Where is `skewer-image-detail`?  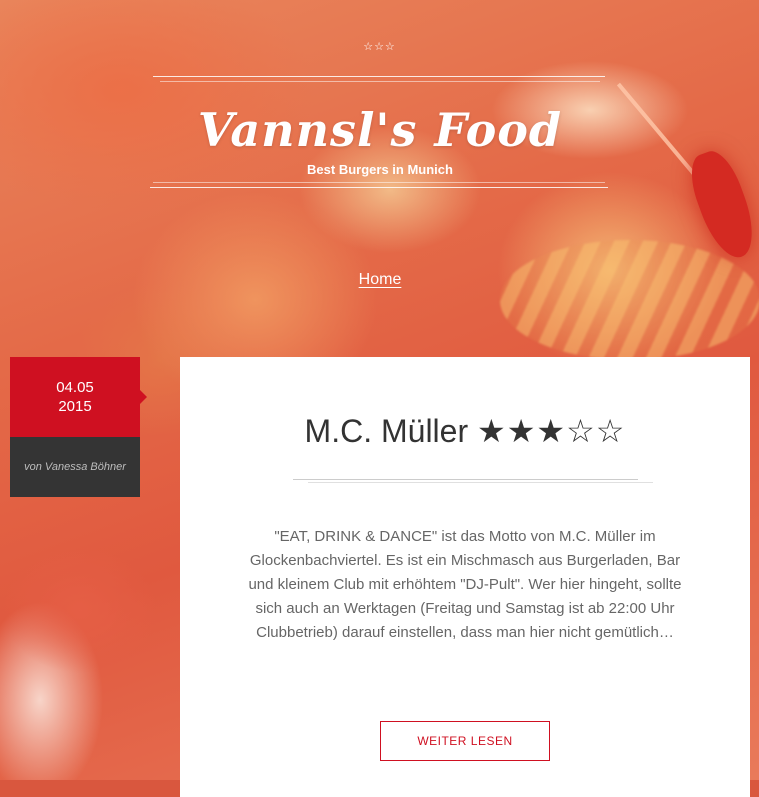 skewer-image-detail is located at coordinates (657, 130).